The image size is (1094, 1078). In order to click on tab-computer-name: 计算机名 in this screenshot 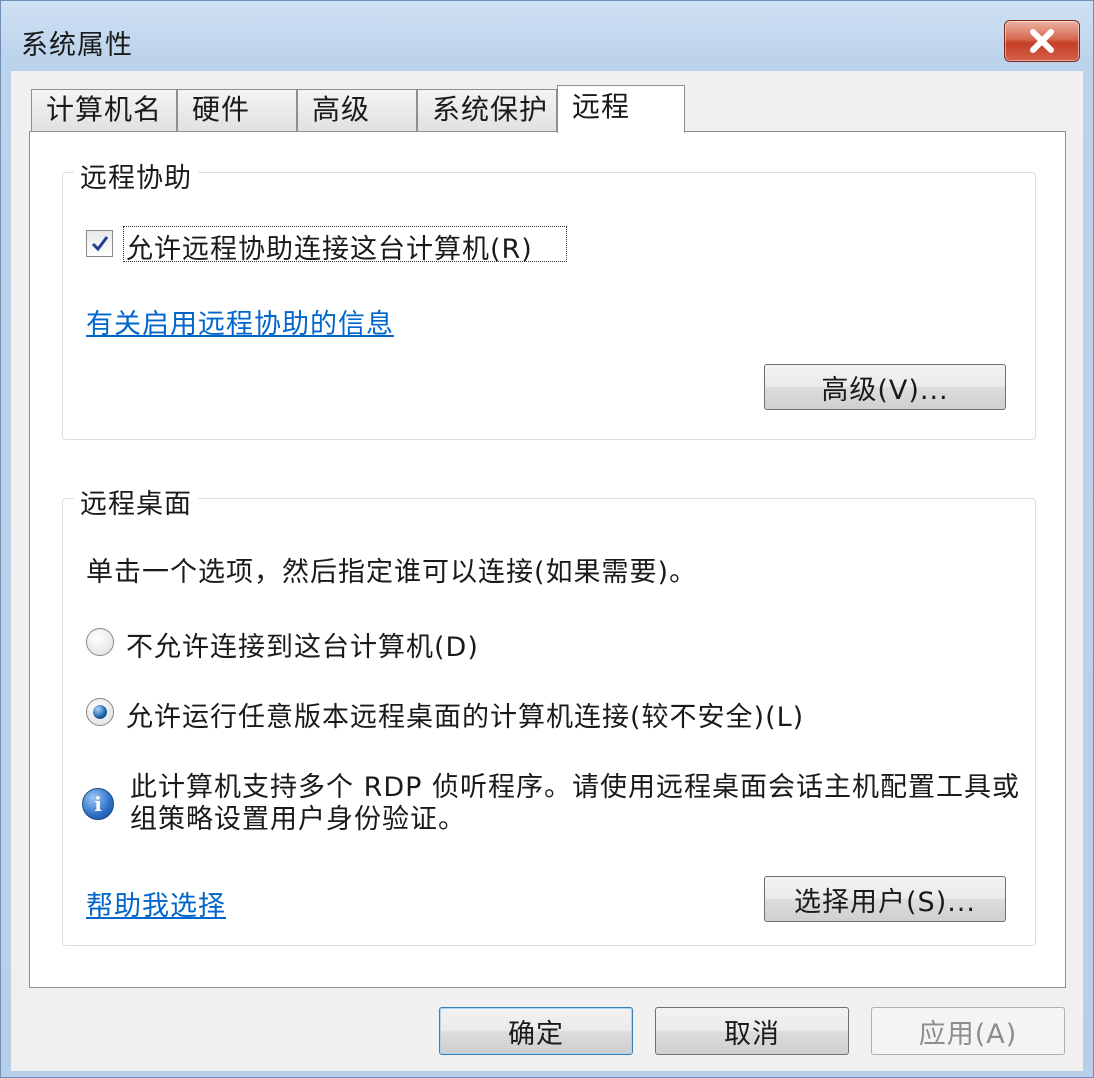, I will do `click(104, 110)`.